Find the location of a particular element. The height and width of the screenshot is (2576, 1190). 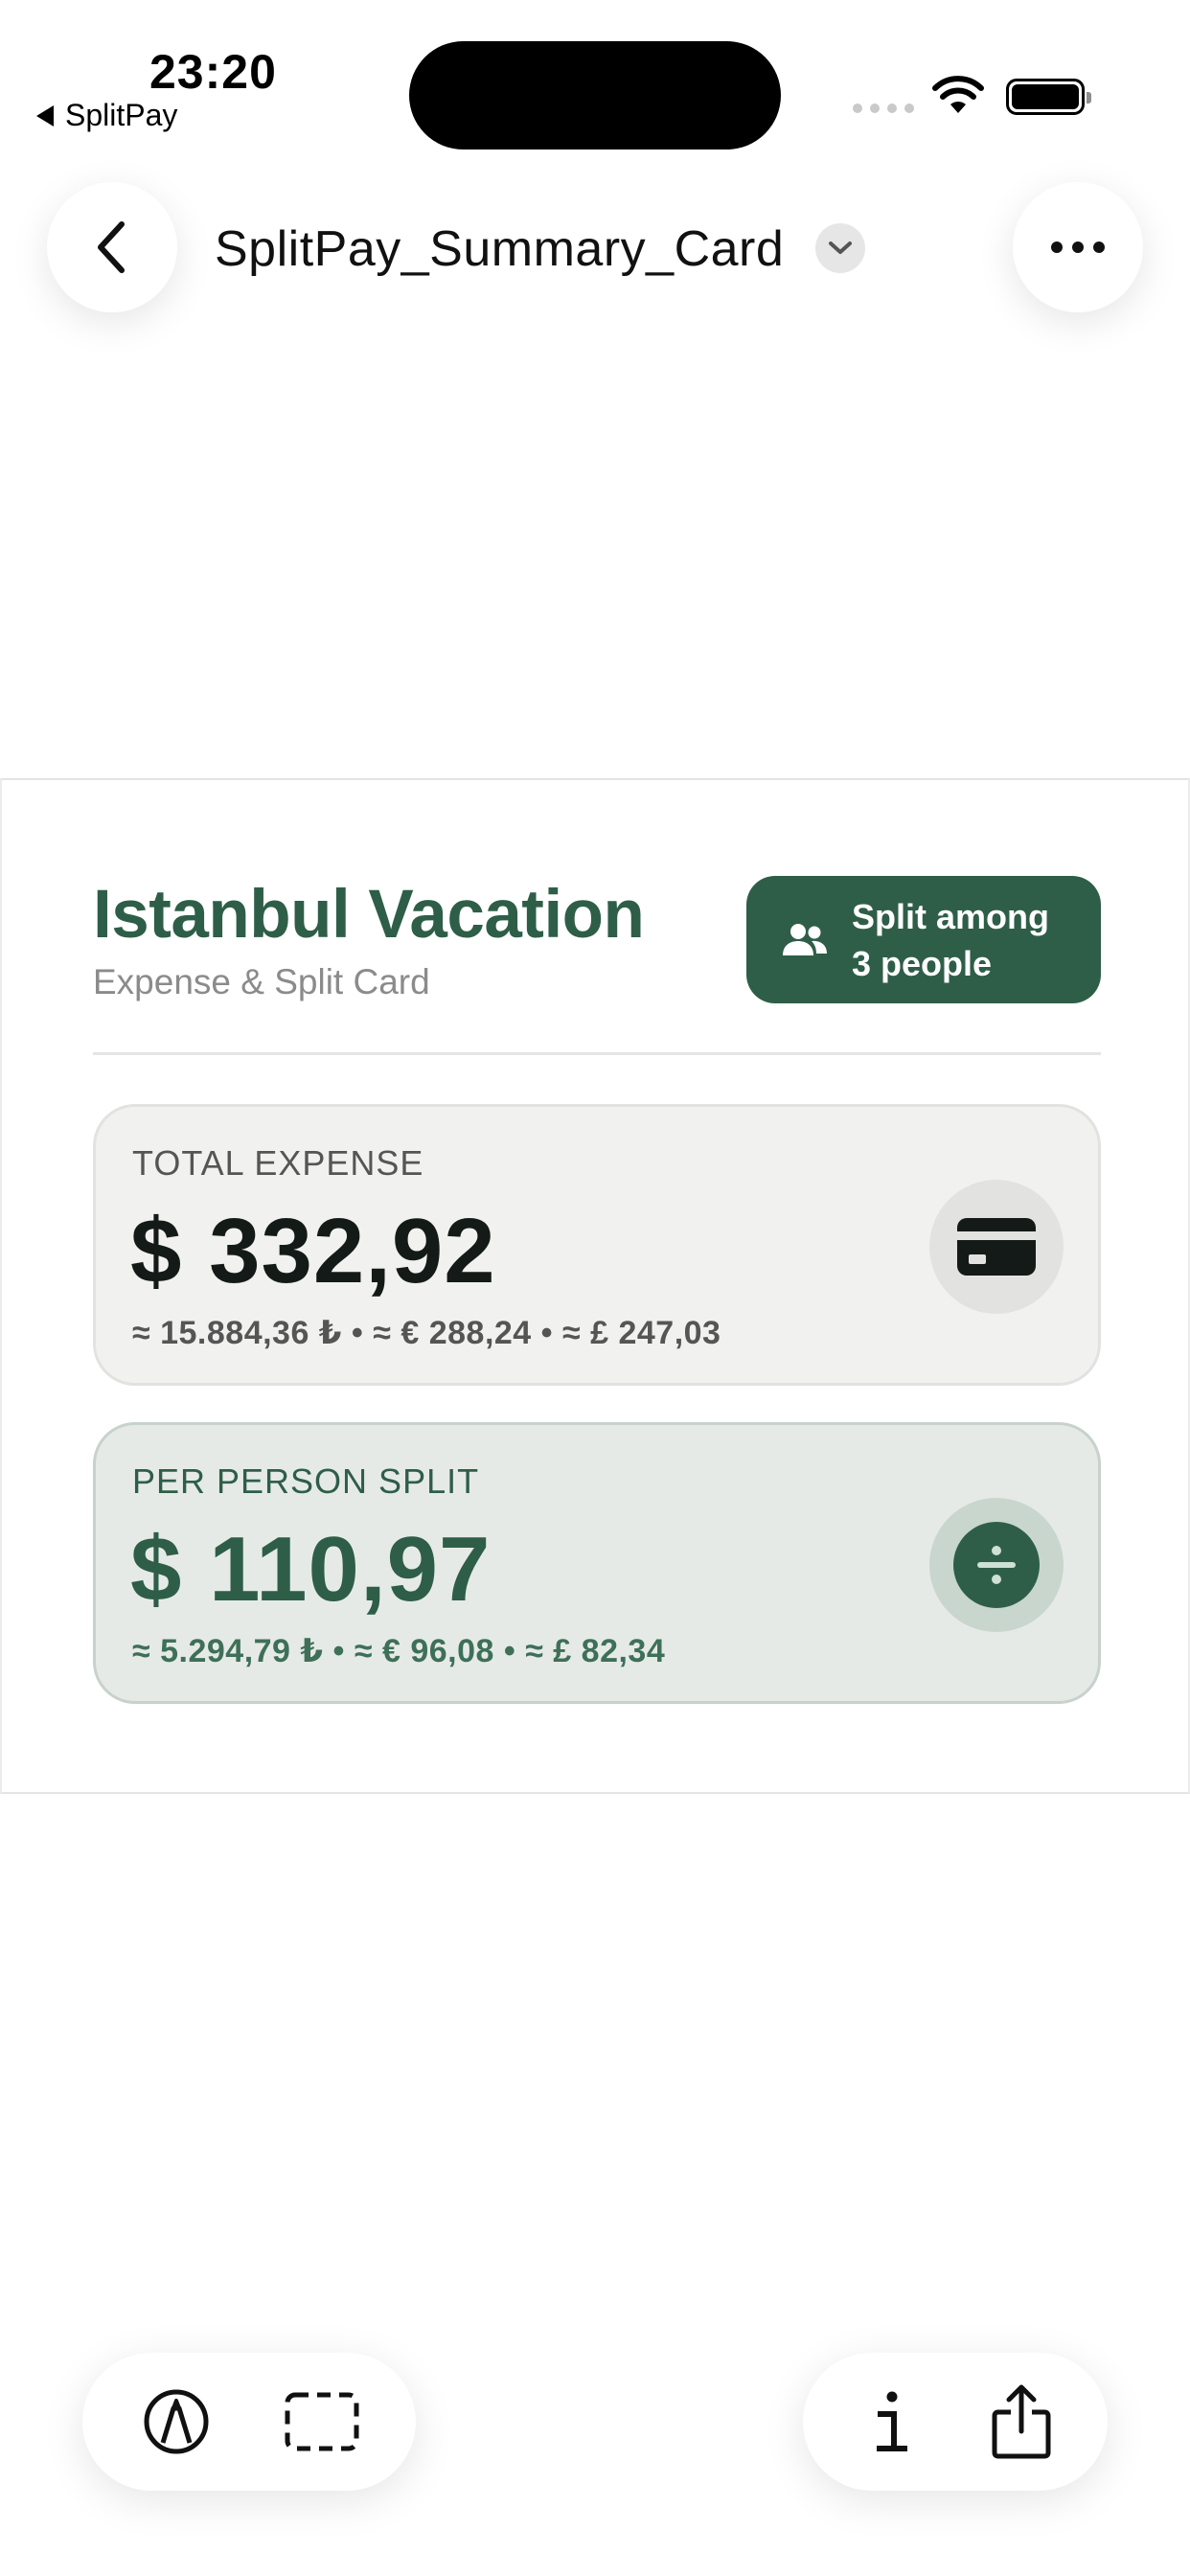

share-button is located at coordinates (1021, 2421).